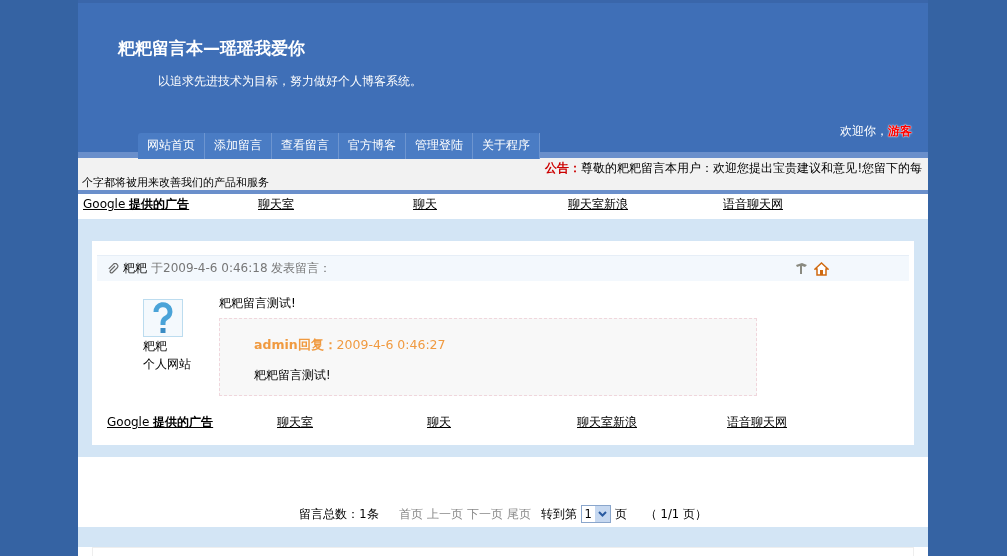 The height and width of the screenshot is (556, 1007). What do you see at coordinates (751, 168) in the screenshot?
I see `notice-text: 尊敬的粑粑留言本用户：欢迎您提出宝贵建议和意见!您留下的每` at bounding box center [751, 168].